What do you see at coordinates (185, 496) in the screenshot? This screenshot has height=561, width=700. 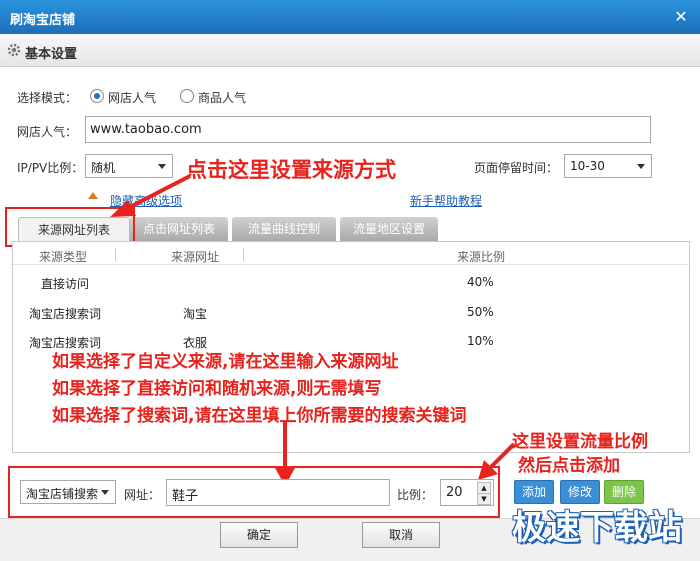 I see `source-url-value: 鞋子` at bounding box center [185, 496].